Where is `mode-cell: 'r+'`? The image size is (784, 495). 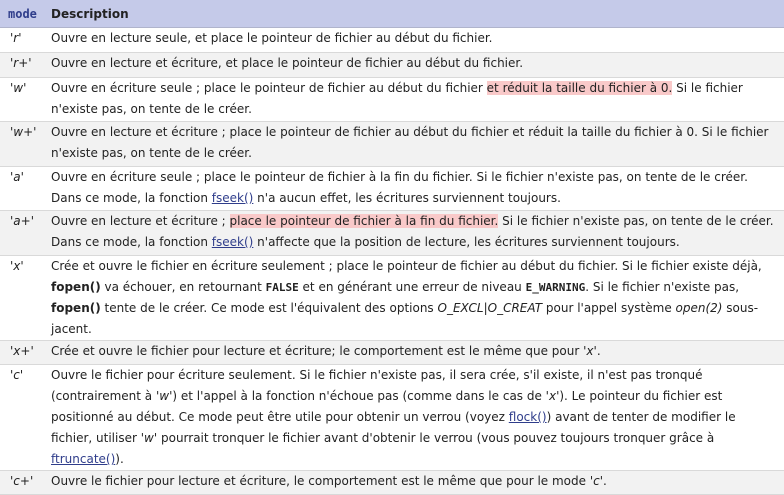 mode-cell: 'r+' is located at coordinates (21, 65).